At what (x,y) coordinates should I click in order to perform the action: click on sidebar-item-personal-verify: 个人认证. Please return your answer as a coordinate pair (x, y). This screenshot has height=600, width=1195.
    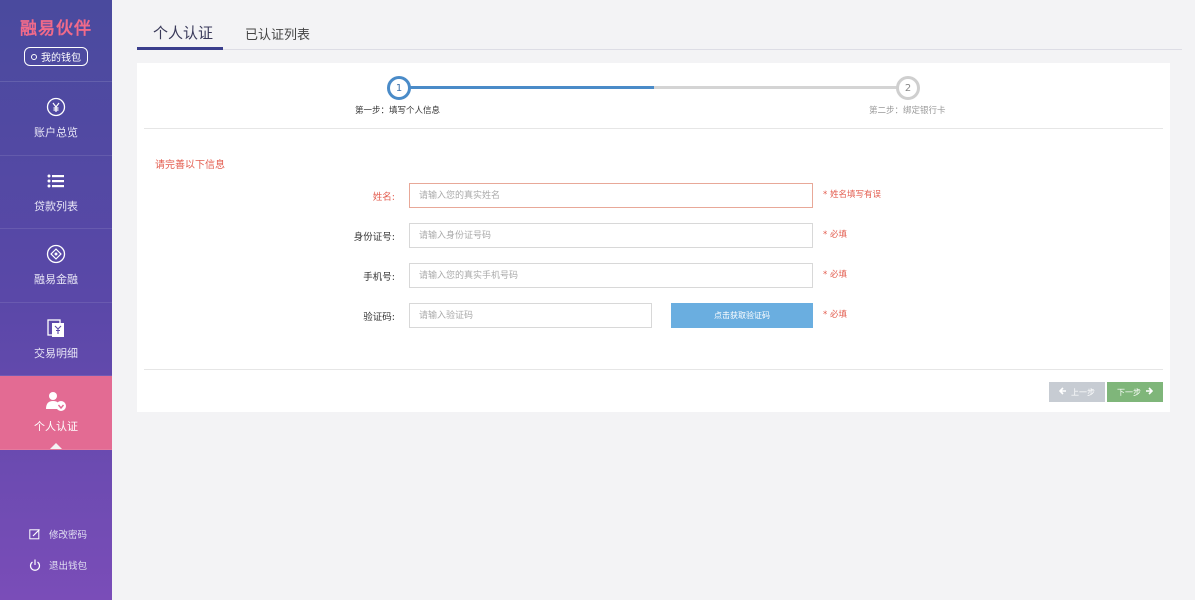
    Looking at the image, I should click on (56, 413).